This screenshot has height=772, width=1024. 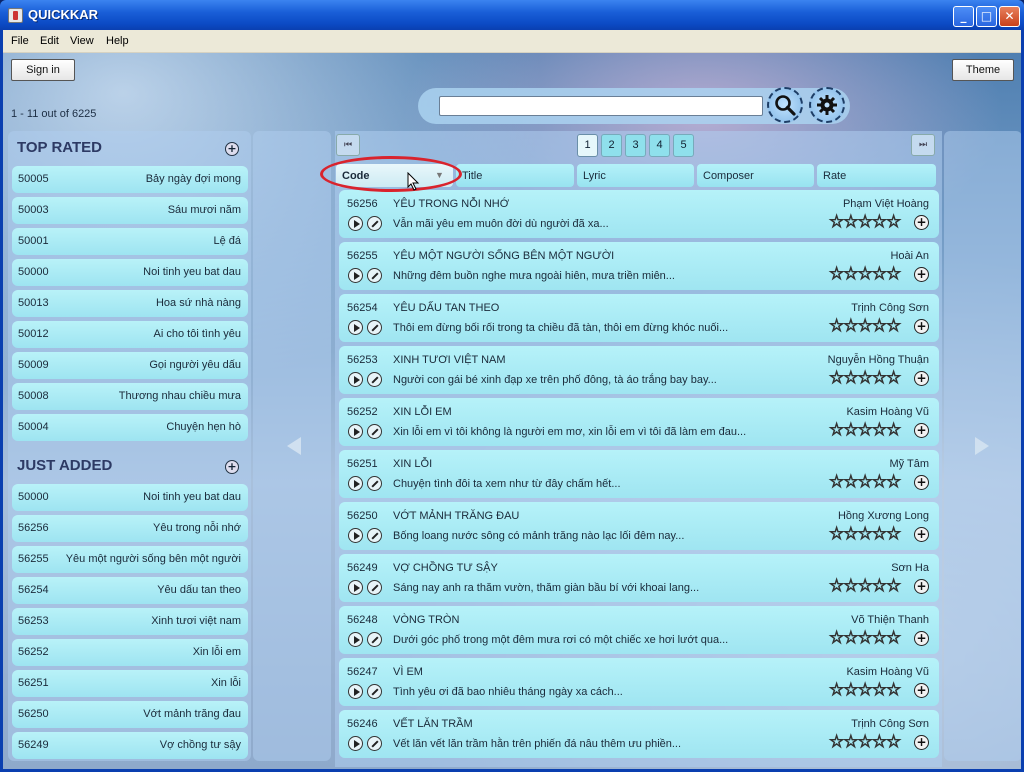 What do you see at coordinates (82, 41) in the screenshot?
I see `menu-view: View` at bounding box center [82, 41].